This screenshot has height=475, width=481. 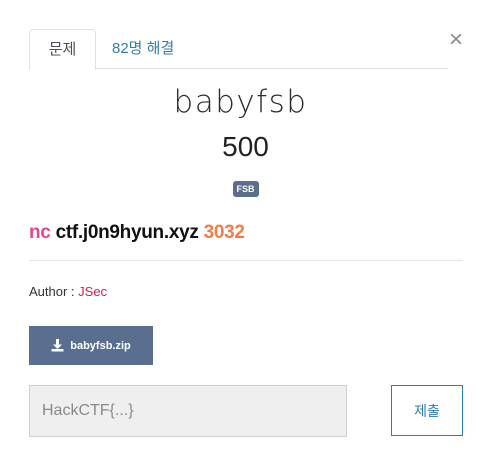 I want to click on tab-solves: 82명 해결, so click(x=143, y=49).